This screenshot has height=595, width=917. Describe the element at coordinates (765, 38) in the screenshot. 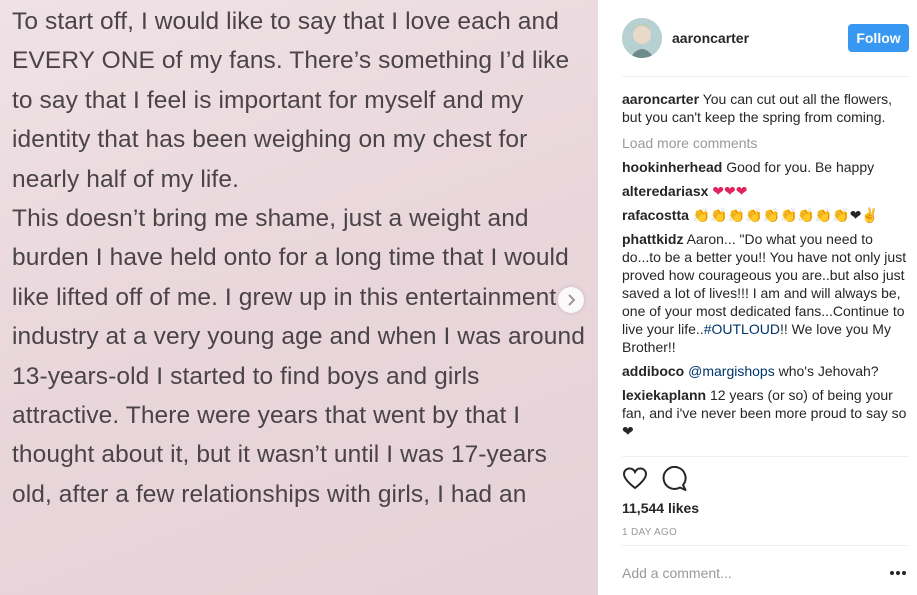

I see `post-header: aaroncarter Follow` at that location.